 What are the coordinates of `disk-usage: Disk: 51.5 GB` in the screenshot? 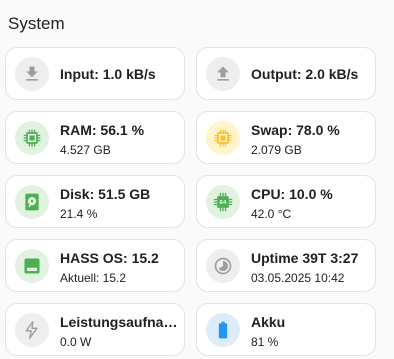 It's located at (105, 194).